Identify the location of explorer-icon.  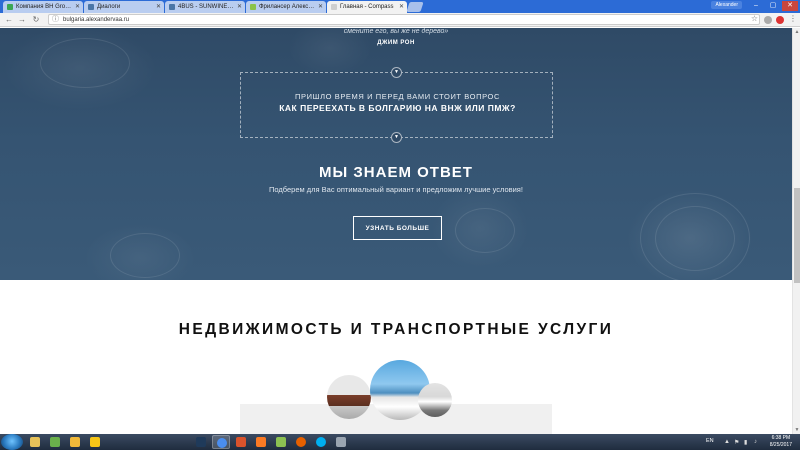
(35, 442).